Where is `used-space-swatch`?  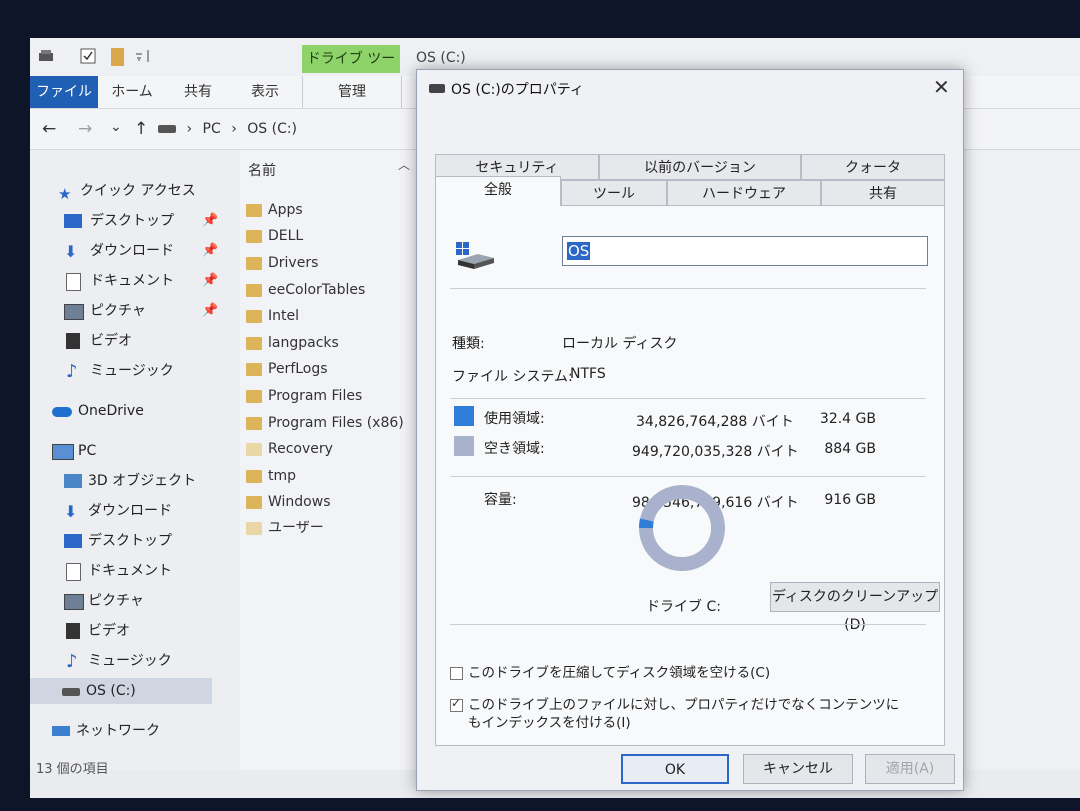
used-space-swatch is located at coordinates (464, 416).